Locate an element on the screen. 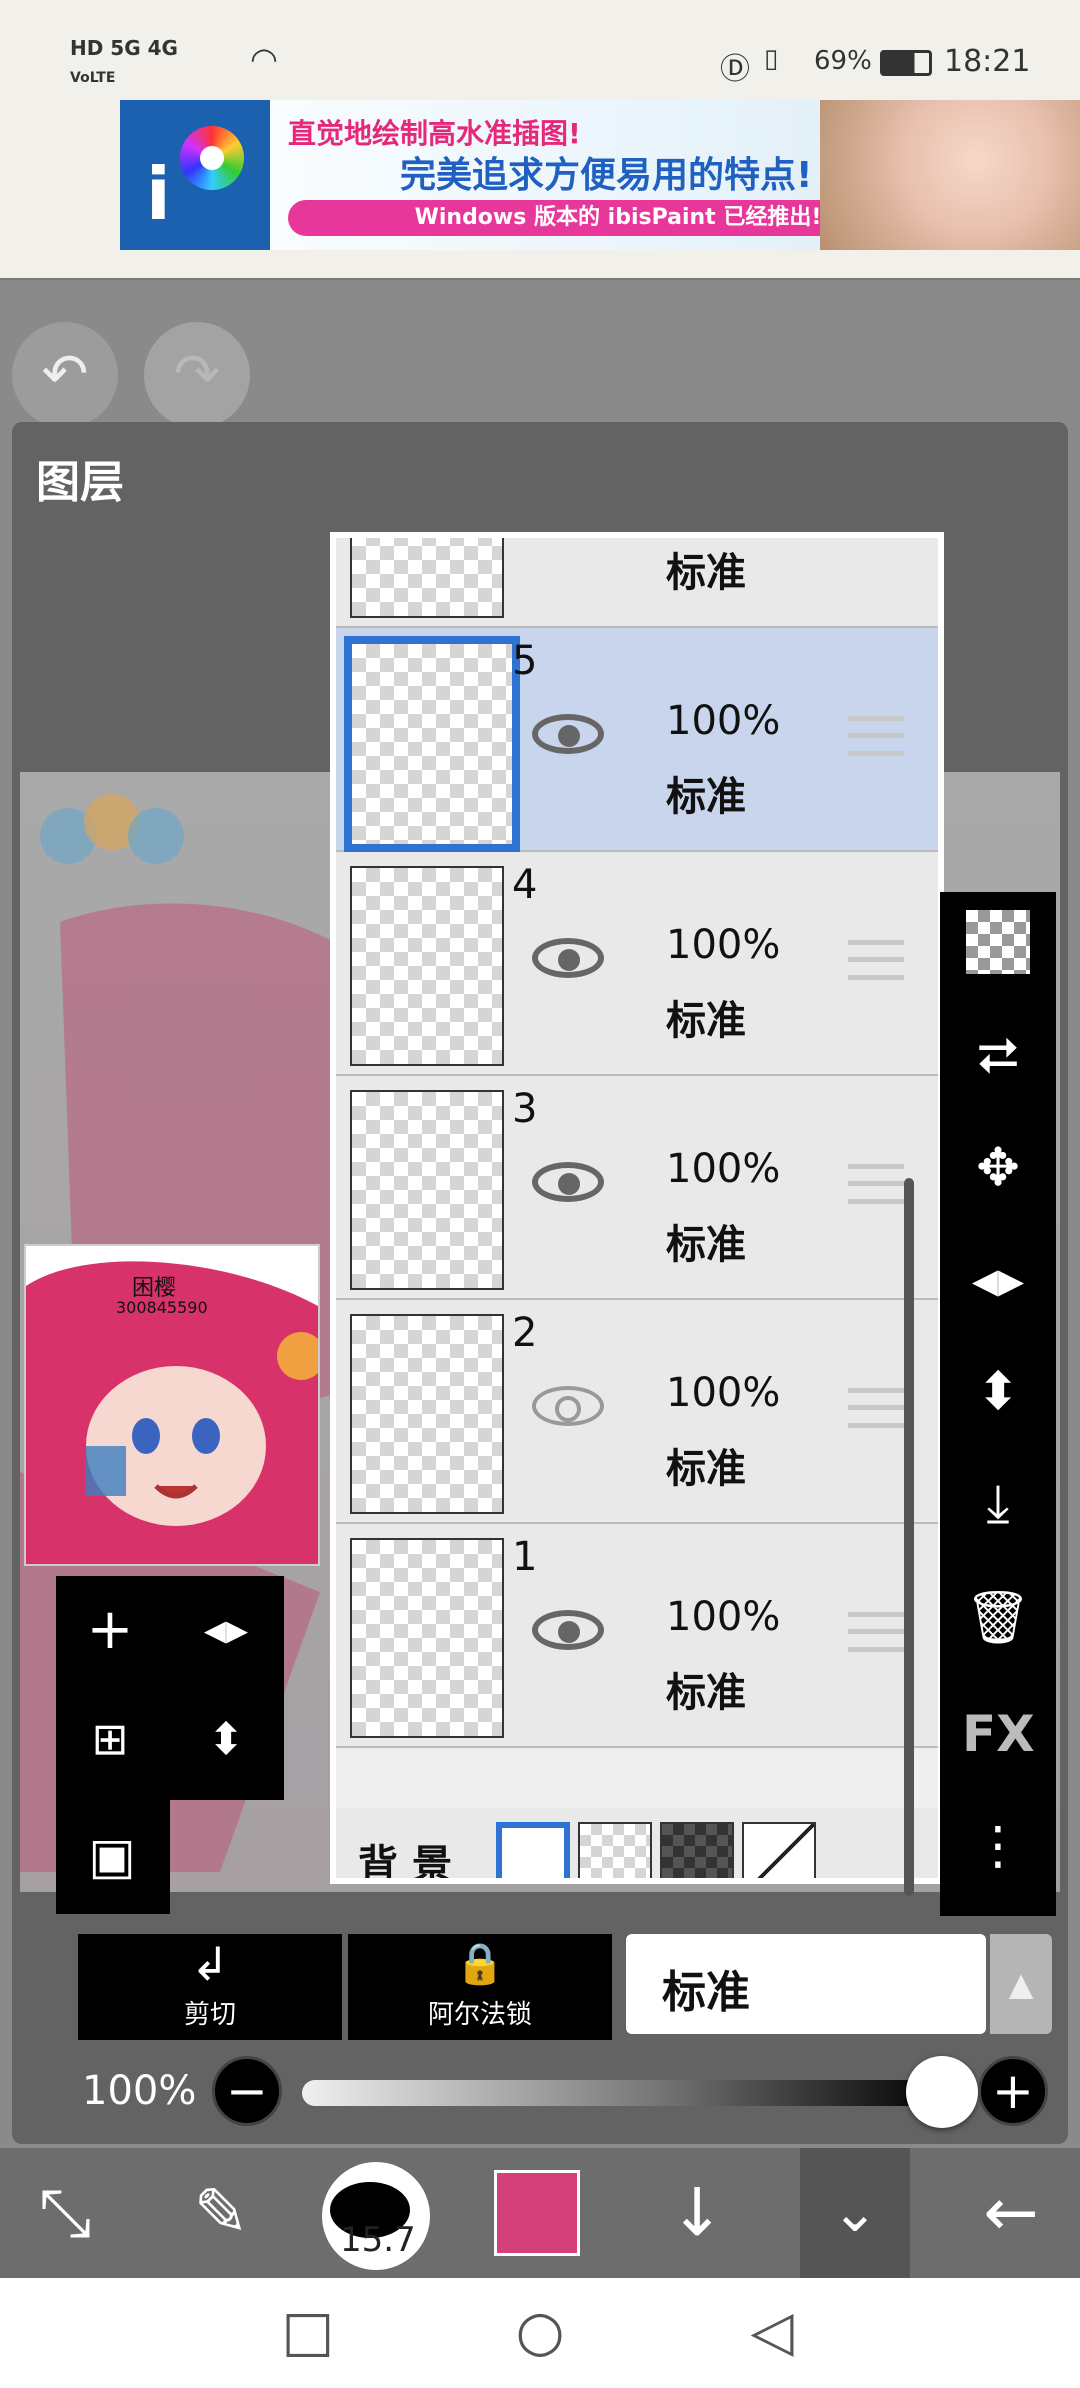  layer-tools-toolbar: ⮂ ✥ ◂▸ ⬍ ⤓ 🗑 FX ⋮ is located at coordinates (998, 1404).